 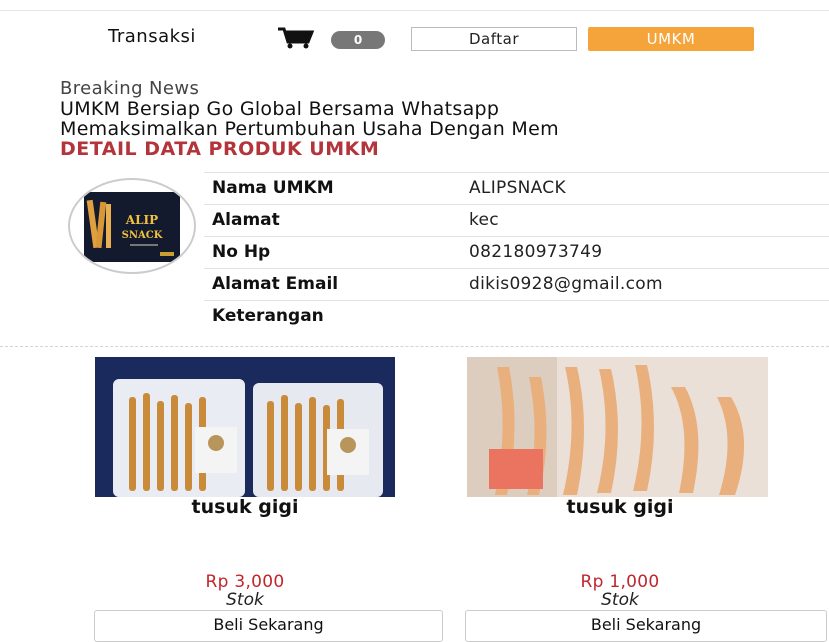 What do you see at coordinates (141, 220) in the screenshot?
I see `logo-text-alip: ALIP` at bounding box center [141, 220].